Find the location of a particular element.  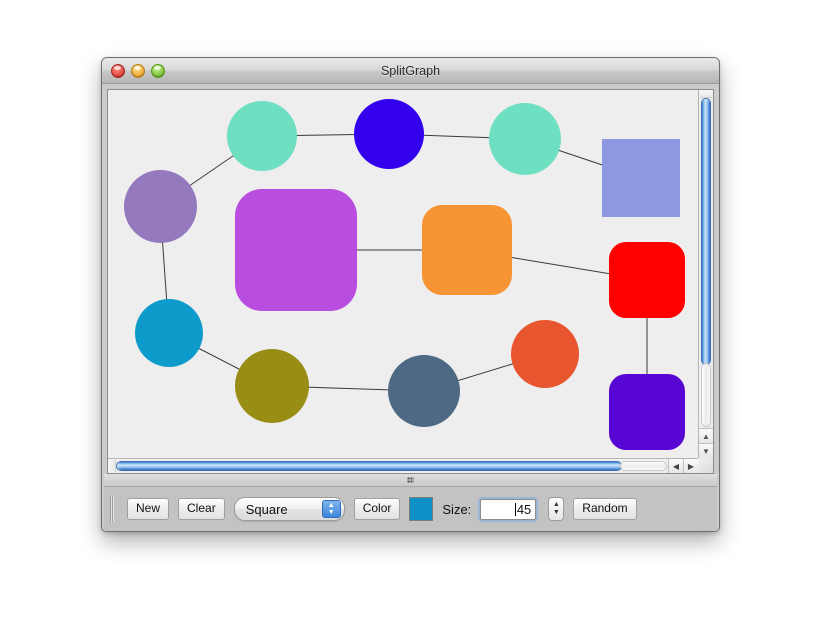

split-pane-divider is located at coordinates (410, 480).